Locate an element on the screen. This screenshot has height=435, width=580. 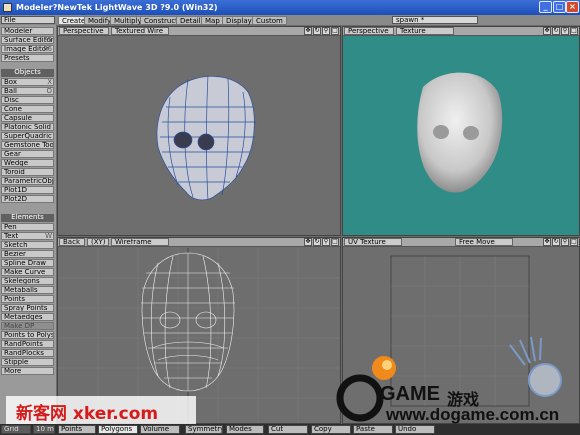
sidebar-item-capsule: Capsule is located at coordinates (27, 118).